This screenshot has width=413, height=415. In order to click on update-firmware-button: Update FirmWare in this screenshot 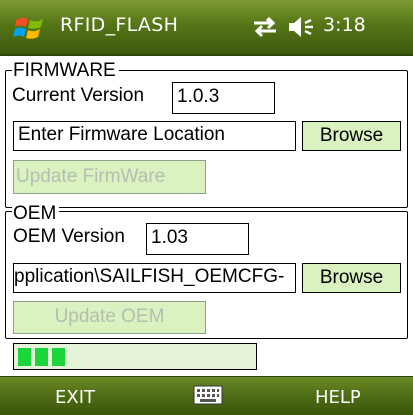, I will do `click(109, 177)`.